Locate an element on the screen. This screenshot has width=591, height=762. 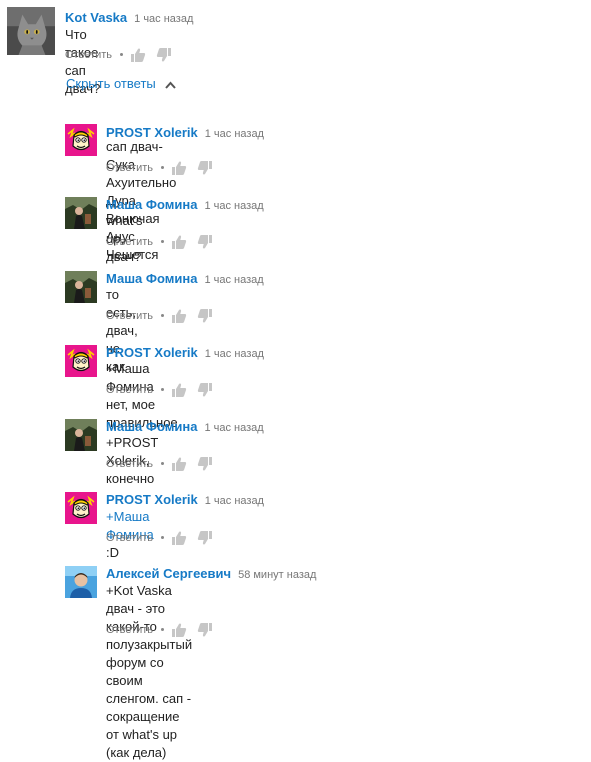
comment-text-rest: :D is located at coordinates (112, 552).